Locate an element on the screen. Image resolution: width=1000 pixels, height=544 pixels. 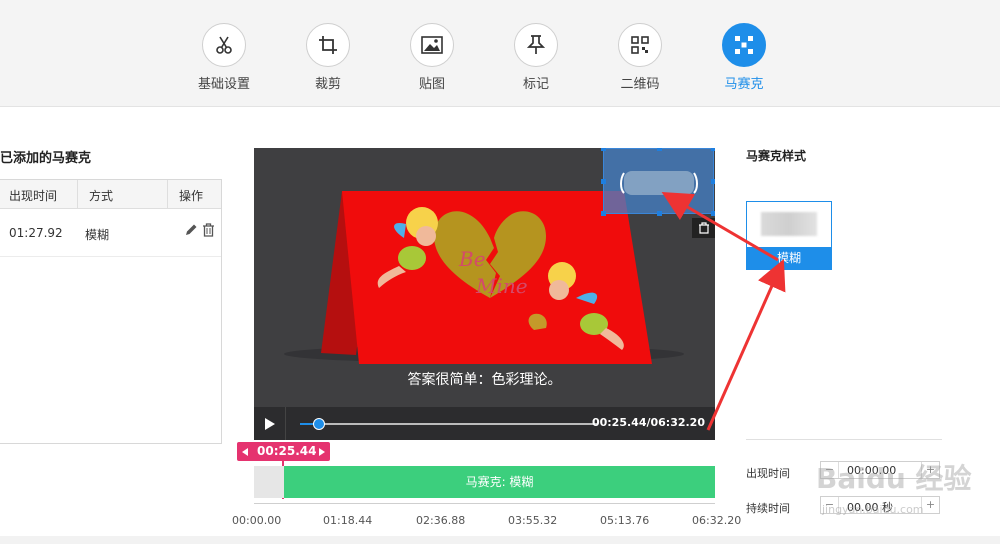
tick-label: 01:18.44 is located at coordinates (348, 520).